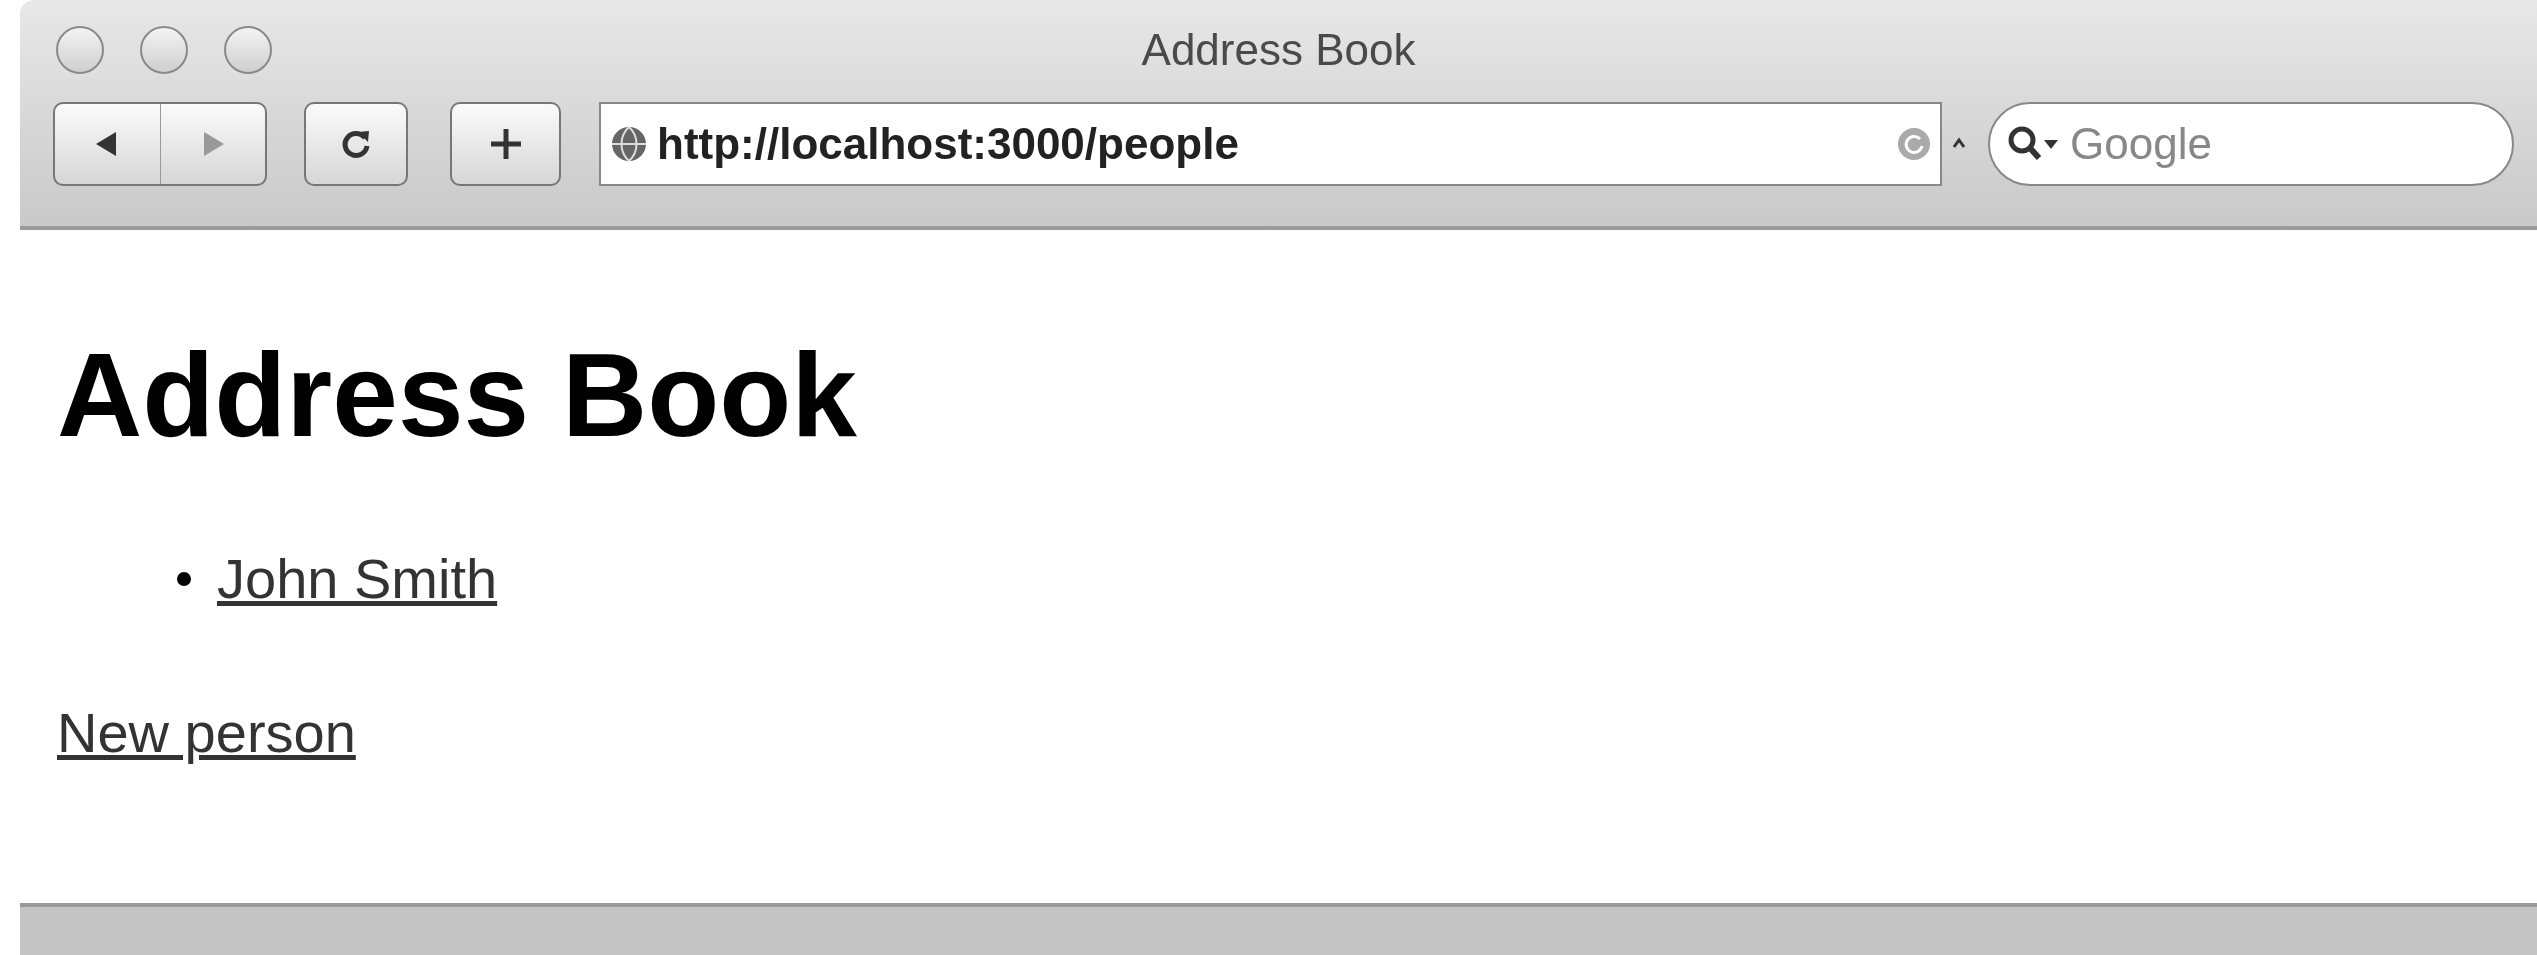  I want to click on minimize-button, so click(164, 50).